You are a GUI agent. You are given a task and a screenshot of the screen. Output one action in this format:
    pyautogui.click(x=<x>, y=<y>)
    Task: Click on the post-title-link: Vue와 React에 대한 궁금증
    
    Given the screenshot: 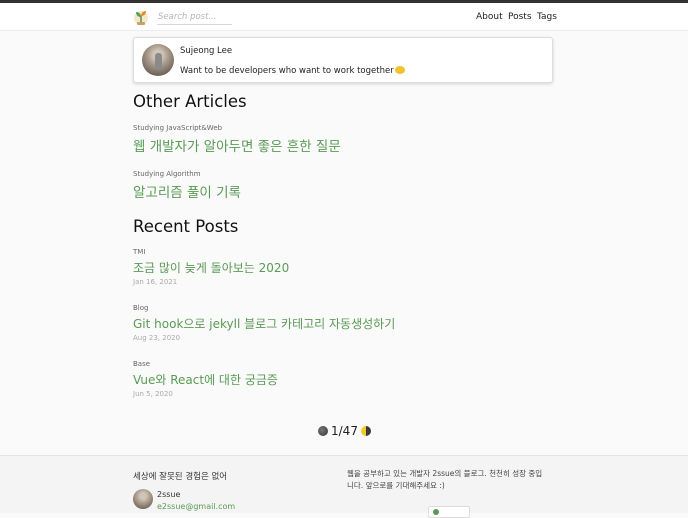 What is the action you would take?
    pyautogui.click(x=205, y=379)
    